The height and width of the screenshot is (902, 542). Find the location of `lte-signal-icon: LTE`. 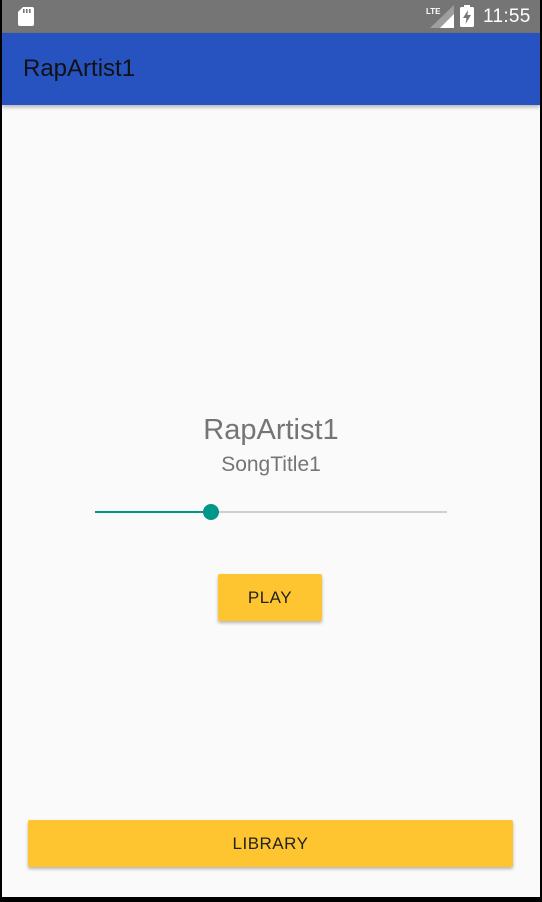

lte-signal-icon: LTE is located at coordinates (440, 16).